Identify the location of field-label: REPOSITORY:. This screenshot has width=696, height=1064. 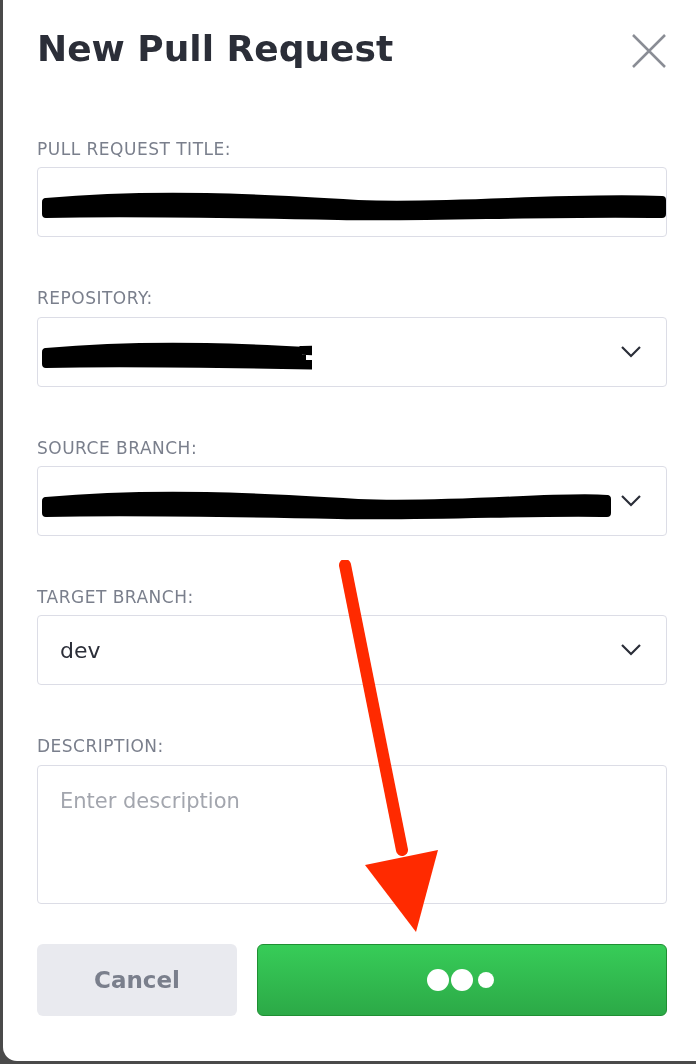
(95, 298).